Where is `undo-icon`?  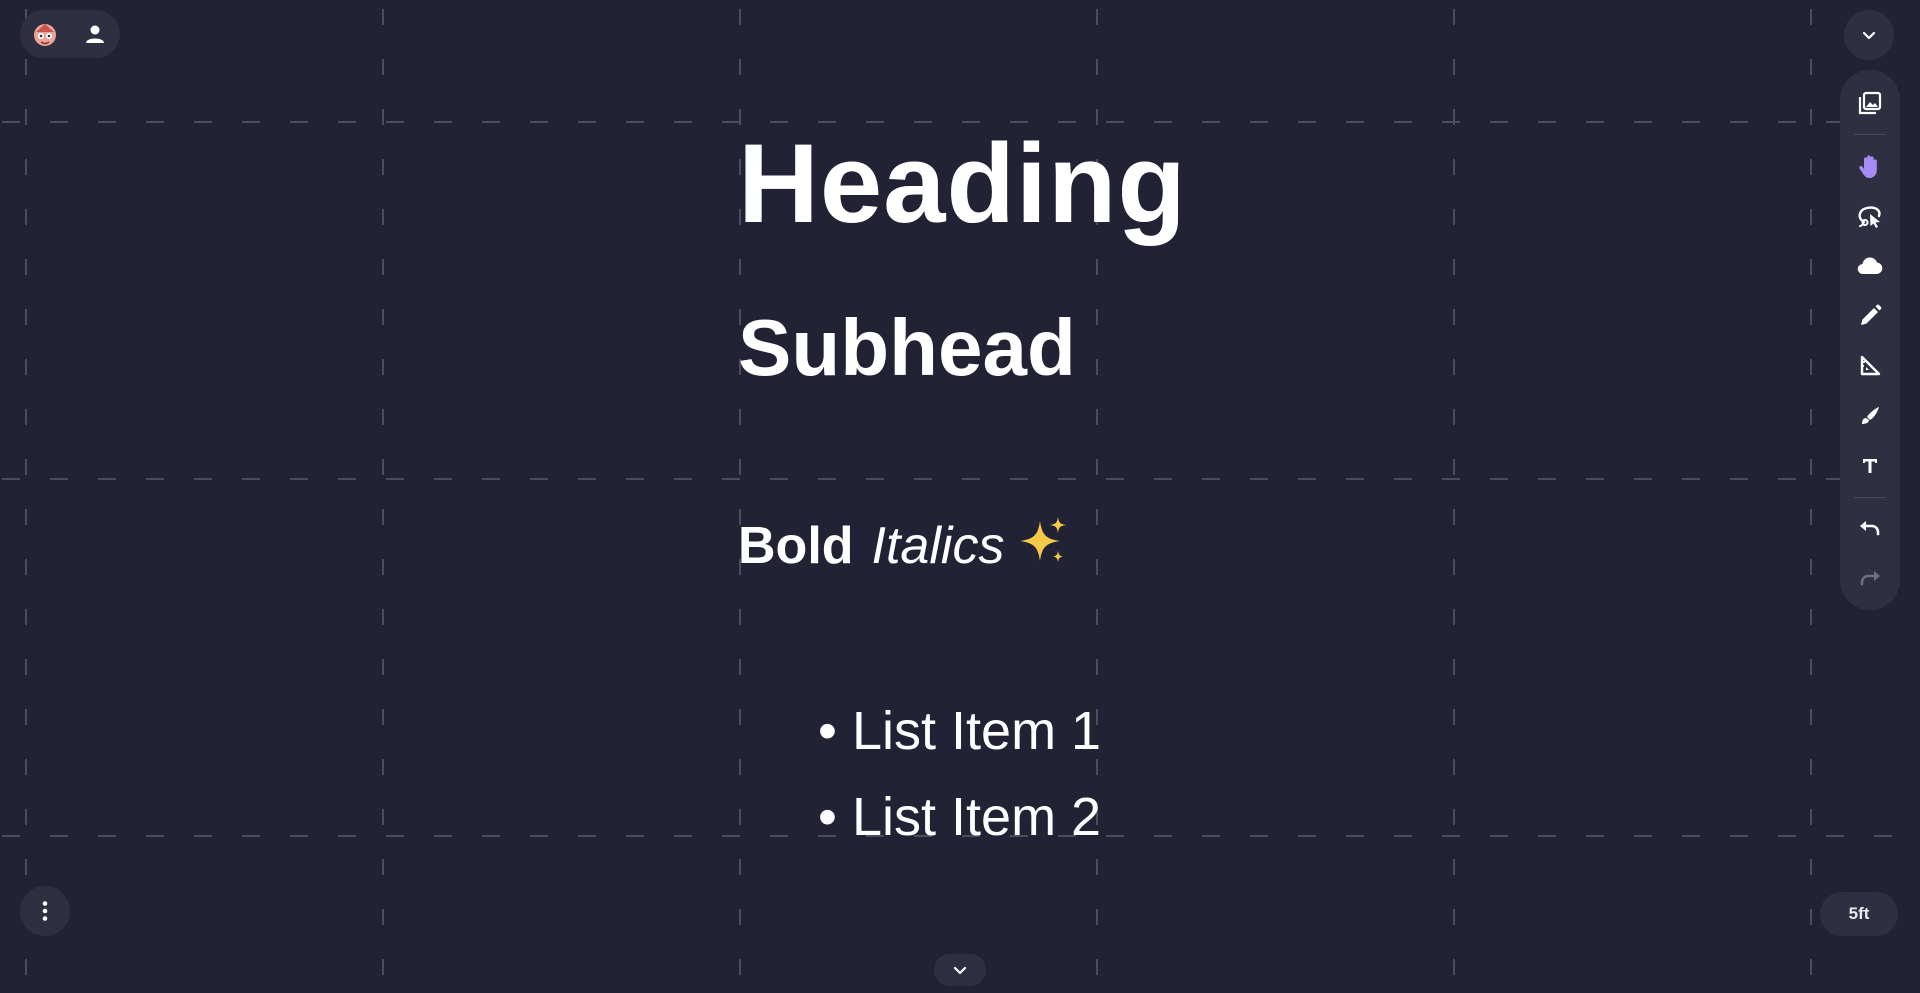 undo-icon is located at coordinates (1870, 528).